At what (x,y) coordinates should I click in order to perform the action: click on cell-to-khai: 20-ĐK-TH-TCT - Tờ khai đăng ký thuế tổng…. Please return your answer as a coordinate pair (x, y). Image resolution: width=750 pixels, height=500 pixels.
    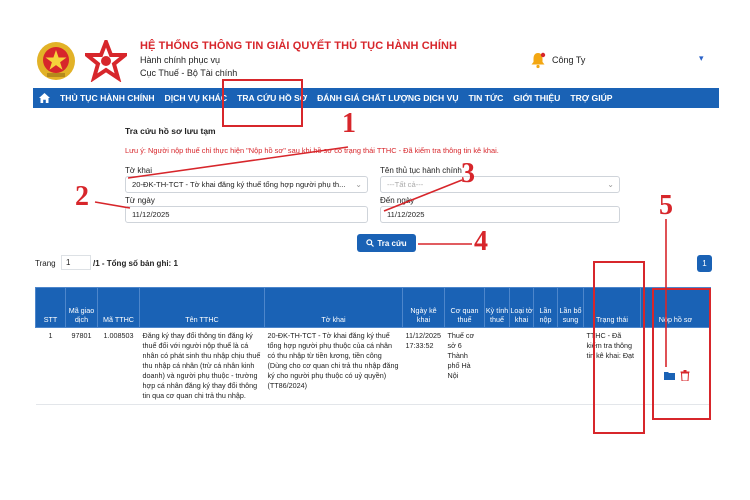
    Looking at the image, I should click on (333, 366).